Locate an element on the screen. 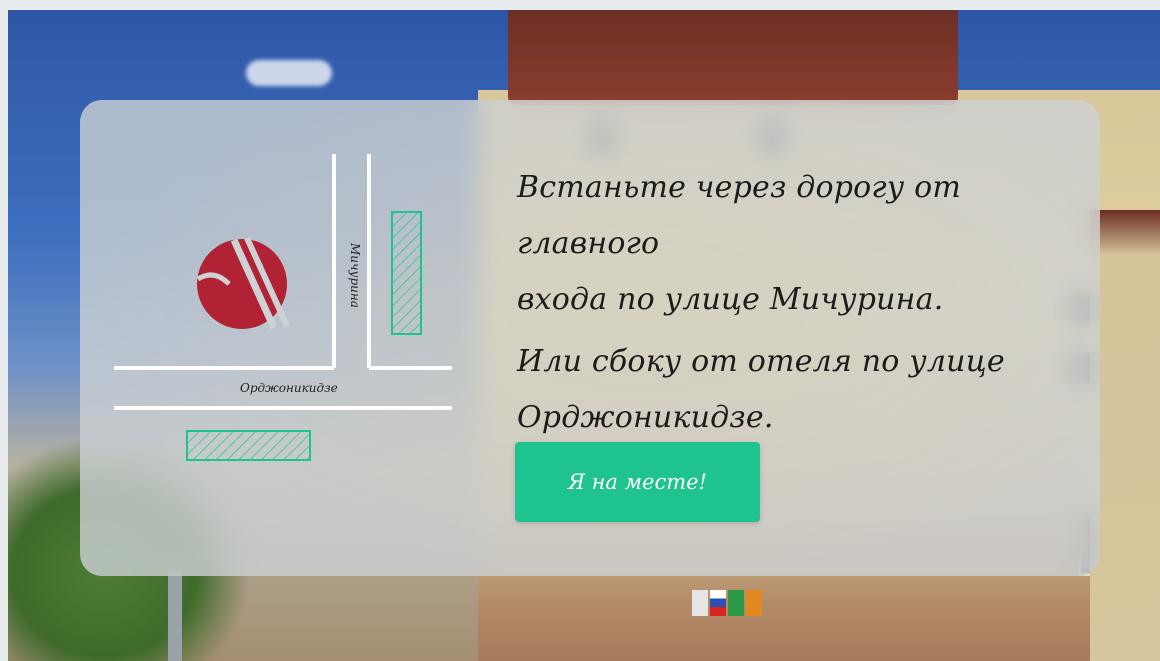  location-map: Мичурина Орджоникидзе is located at coordinates (284, 309).